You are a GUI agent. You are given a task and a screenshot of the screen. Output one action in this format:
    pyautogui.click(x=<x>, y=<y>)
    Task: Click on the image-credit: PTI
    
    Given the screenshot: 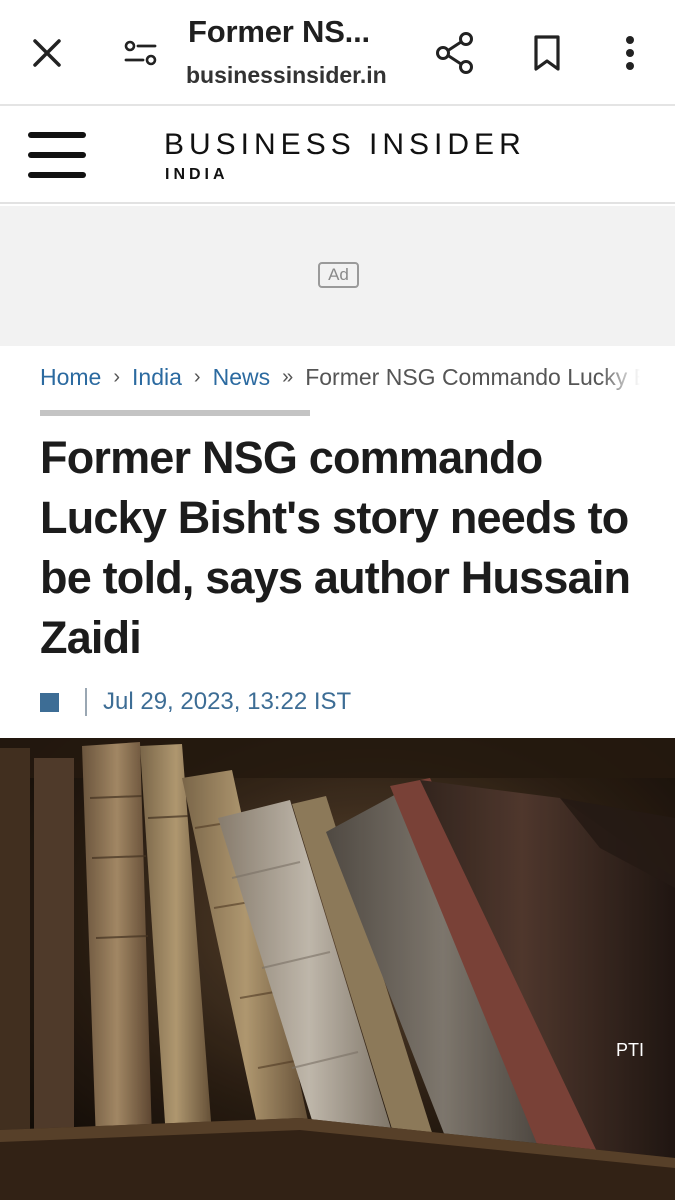 What is the action you would take?
    pyautogui.click(x=630, y=1050)
    